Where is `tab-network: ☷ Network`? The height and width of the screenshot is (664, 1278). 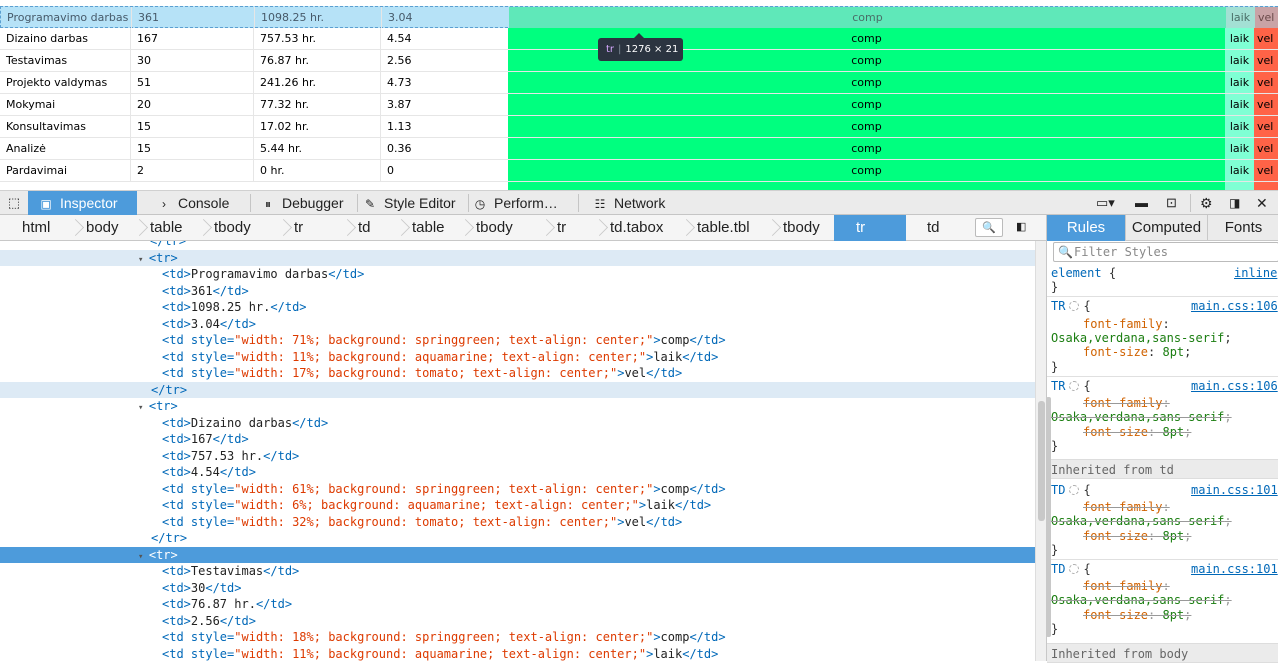 tab-network: ☷ Network is located at coordinates (640, 203).